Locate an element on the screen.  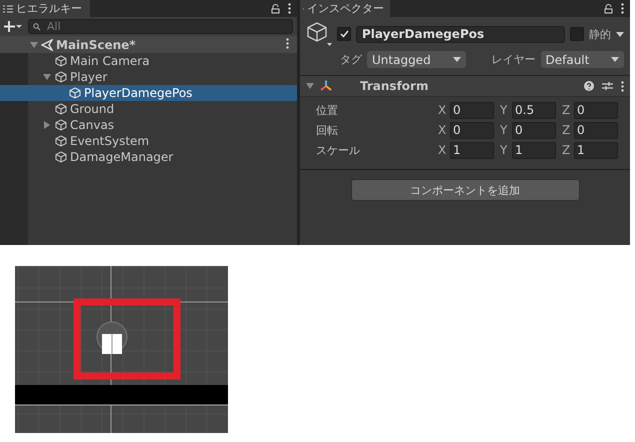
hierarchy-item: DamageManager is located at coordinates (162, 157).